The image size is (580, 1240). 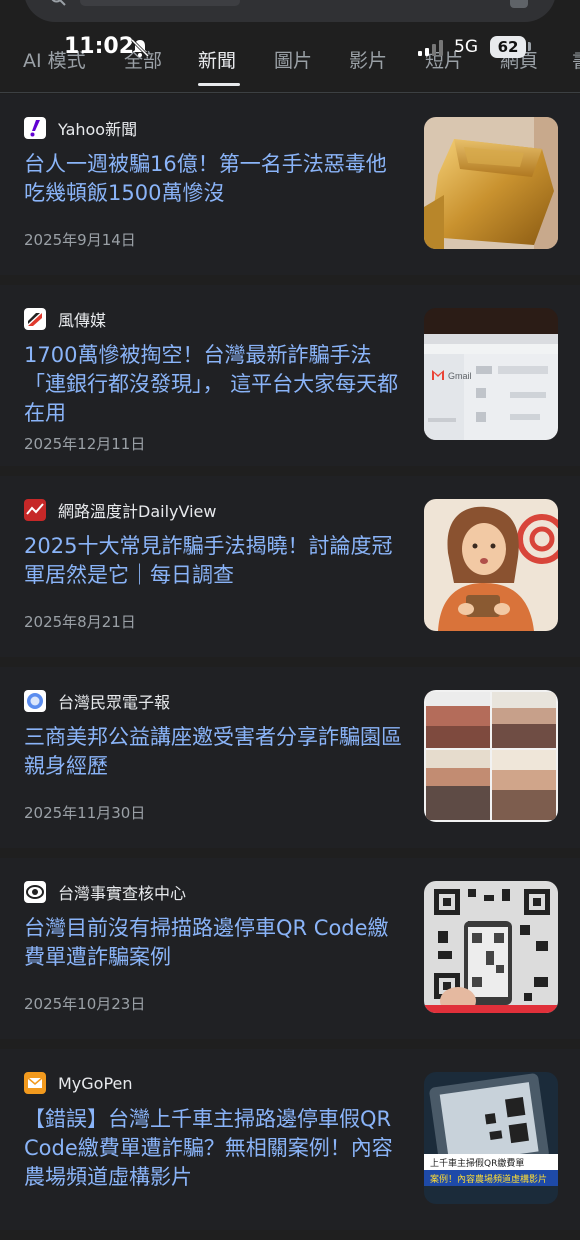 What do you see at coordinates (97, 701) in the screenshot?
I see `news-source: 台灣民眾電子報` at bounding box center [97, 701].